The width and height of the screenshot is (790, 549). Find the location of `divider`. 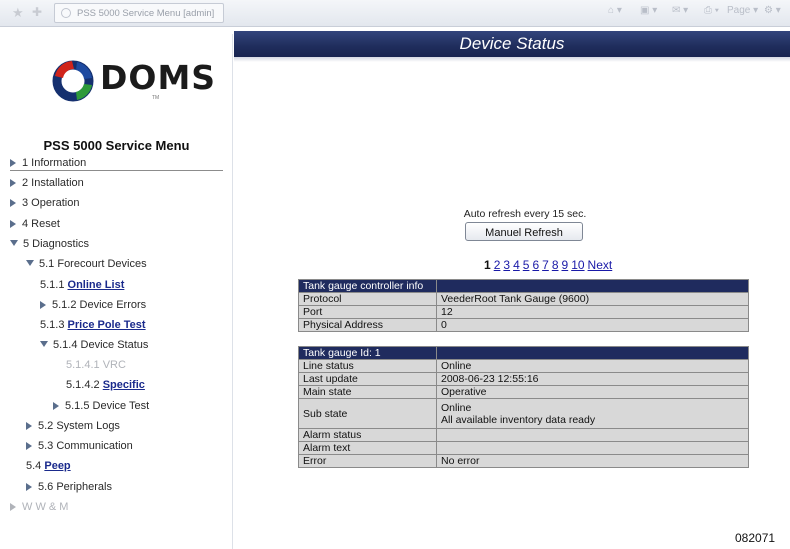

divider is located at coordinates (116, 170).